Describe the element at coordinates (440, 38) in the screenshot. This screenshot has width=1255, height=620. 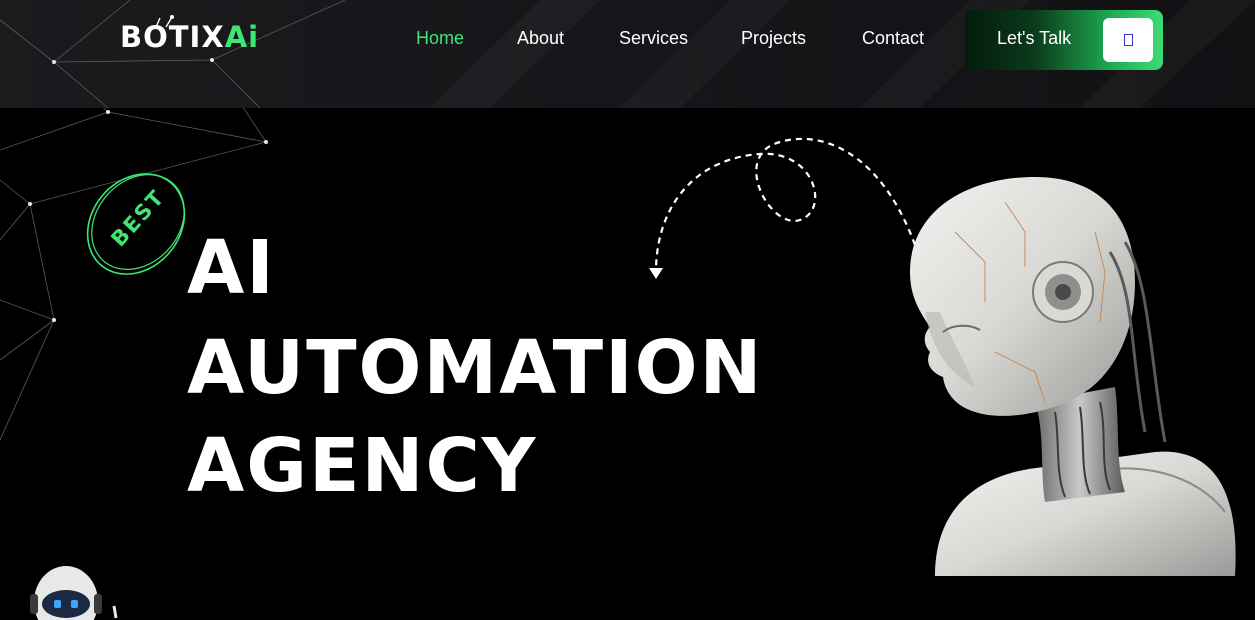
I see `nav-home: Home` at that location.